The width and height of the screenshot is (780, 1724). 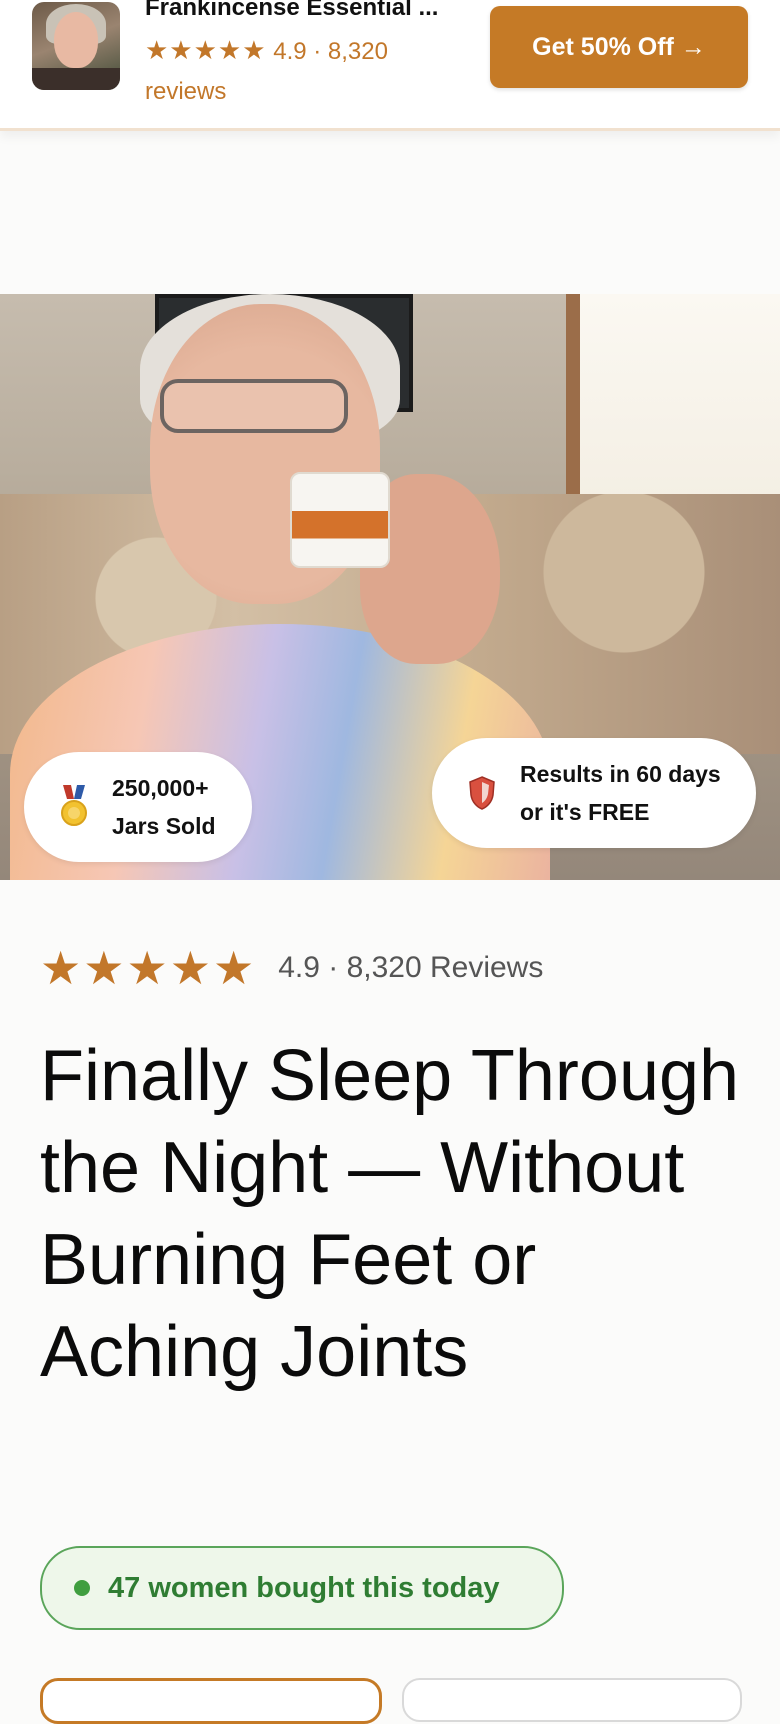 What do you see at coordinates (340, 520) in the screenshot?
I see `product-jar` at bounding box center [340, 520].